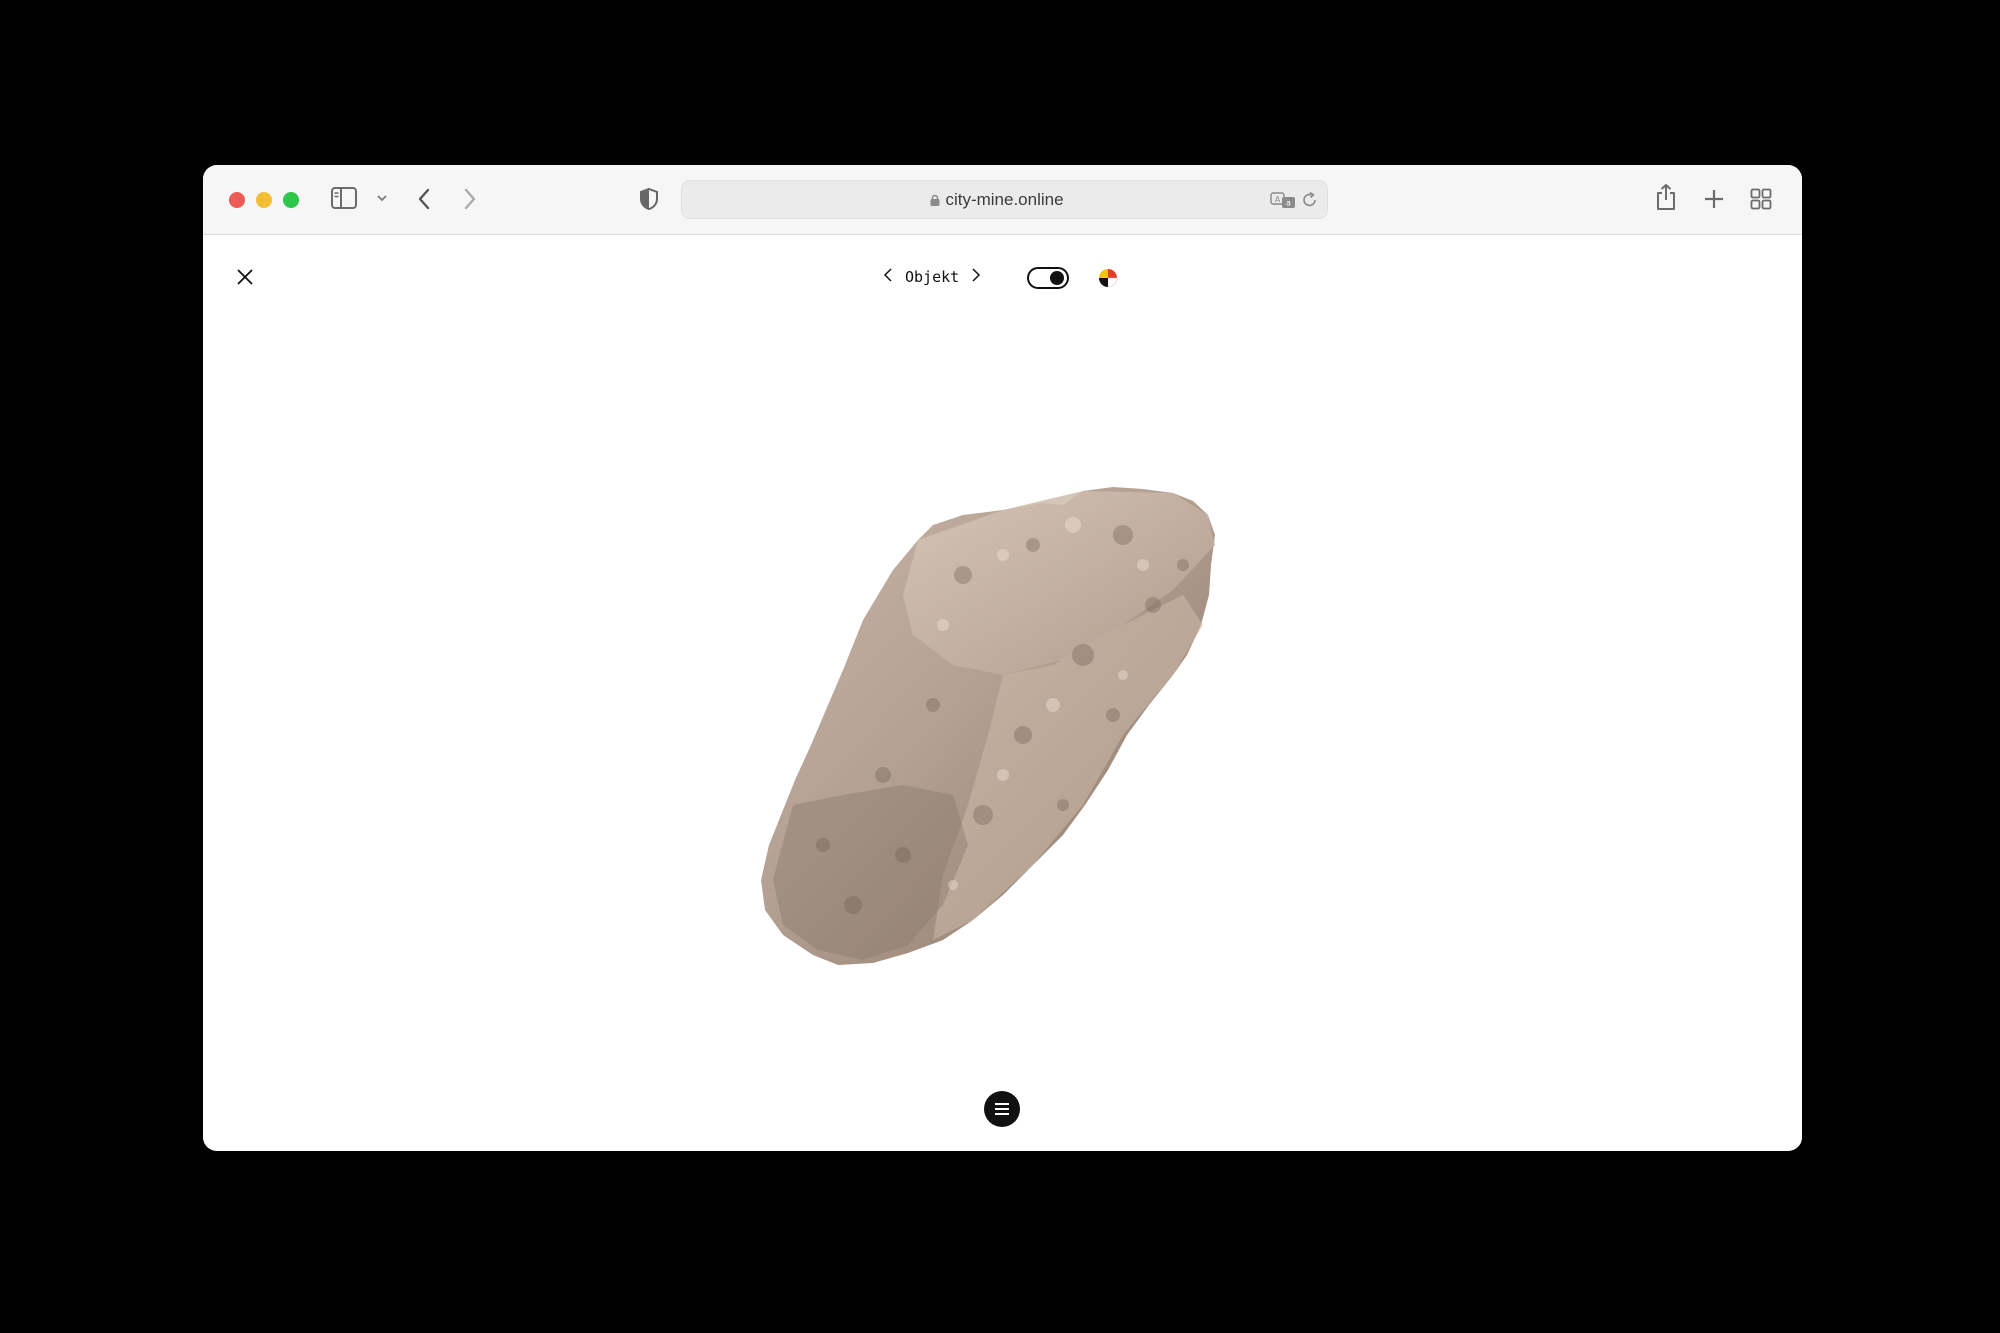 The height and width of the screenshot is (1333, 2000). I want to click on next-chevron-icon, so click(976, 277).